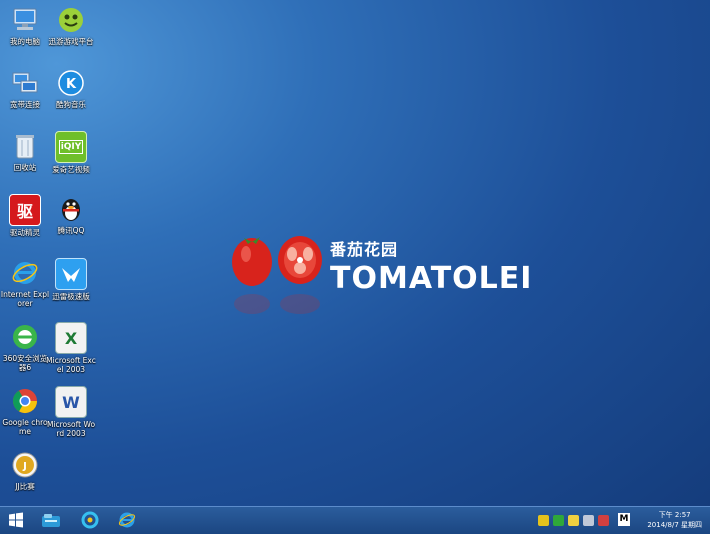 The height and width of the screenshot is (534, 710). Describe the element at coordinates (25, 299) in the screenshot. I see `desktop-icon-label: Internet Explorer` at that location.